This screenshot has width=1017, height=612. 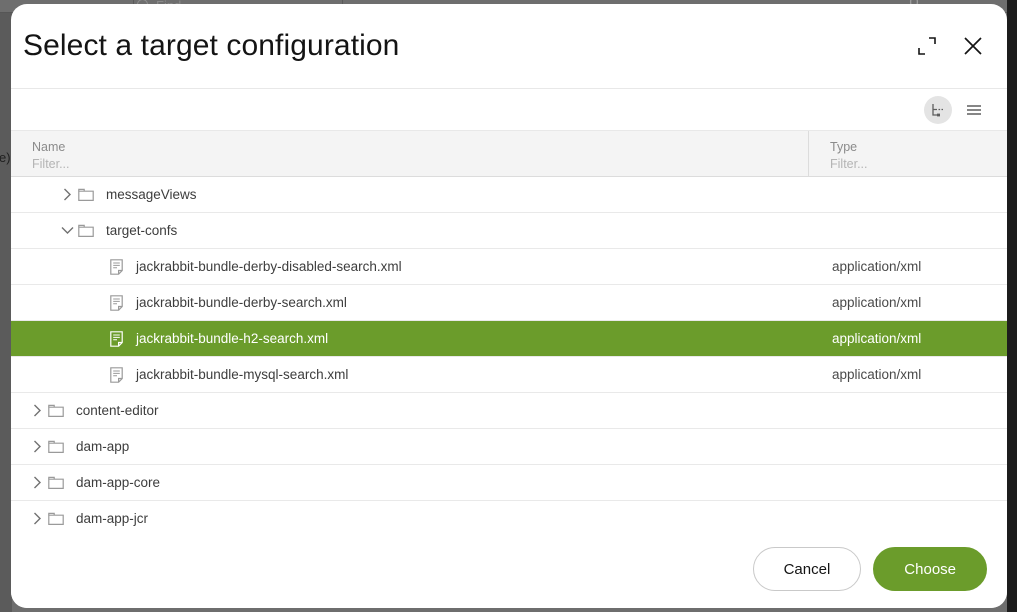 I want to click on row-name-cell: jackrabbit-bundle-mysql-search.xml, so click(x=410, y=374).